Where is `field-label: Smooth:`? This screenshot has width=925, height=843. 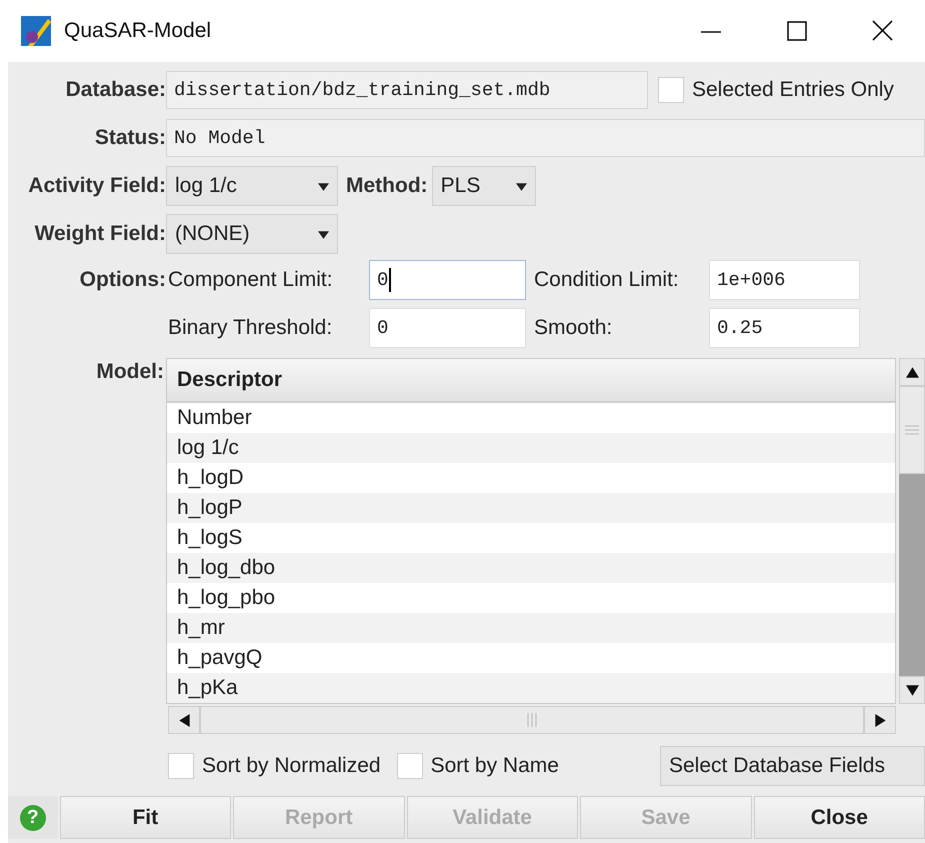
field-label: Smooth: is located at coordinates (573, 328).